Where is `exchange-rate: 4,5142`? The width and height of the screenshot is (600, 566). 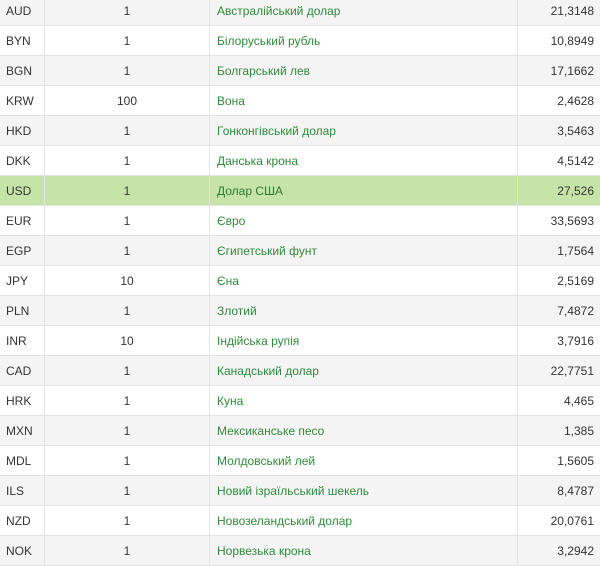 exchange-rate: 4,5142 is located at coordinates (558, 160).